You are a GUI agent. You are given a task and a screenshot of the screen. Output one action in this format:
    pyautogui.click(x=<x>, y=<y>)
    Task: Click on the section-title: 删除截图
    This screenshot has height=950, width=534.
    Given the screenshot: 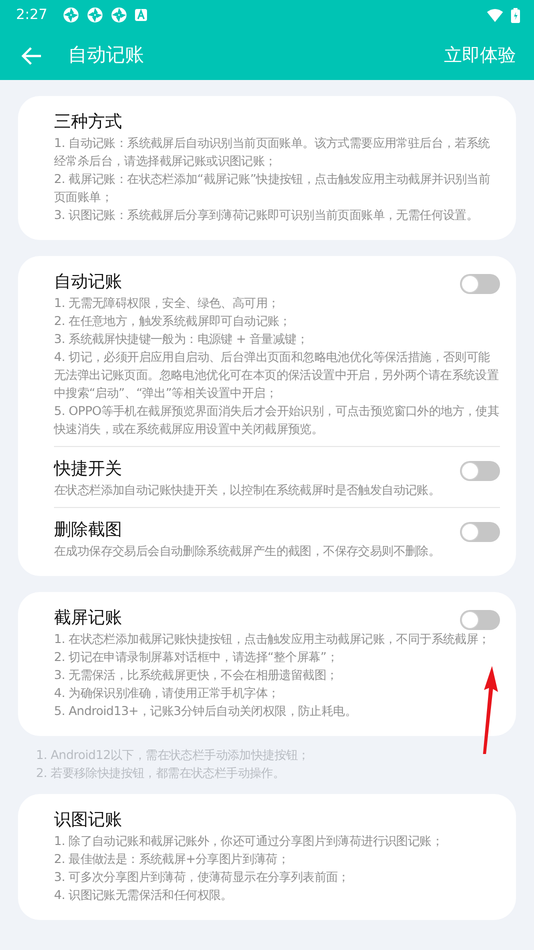 What is the action you would take?
    pyautogui.click(x=88, y=530)
    